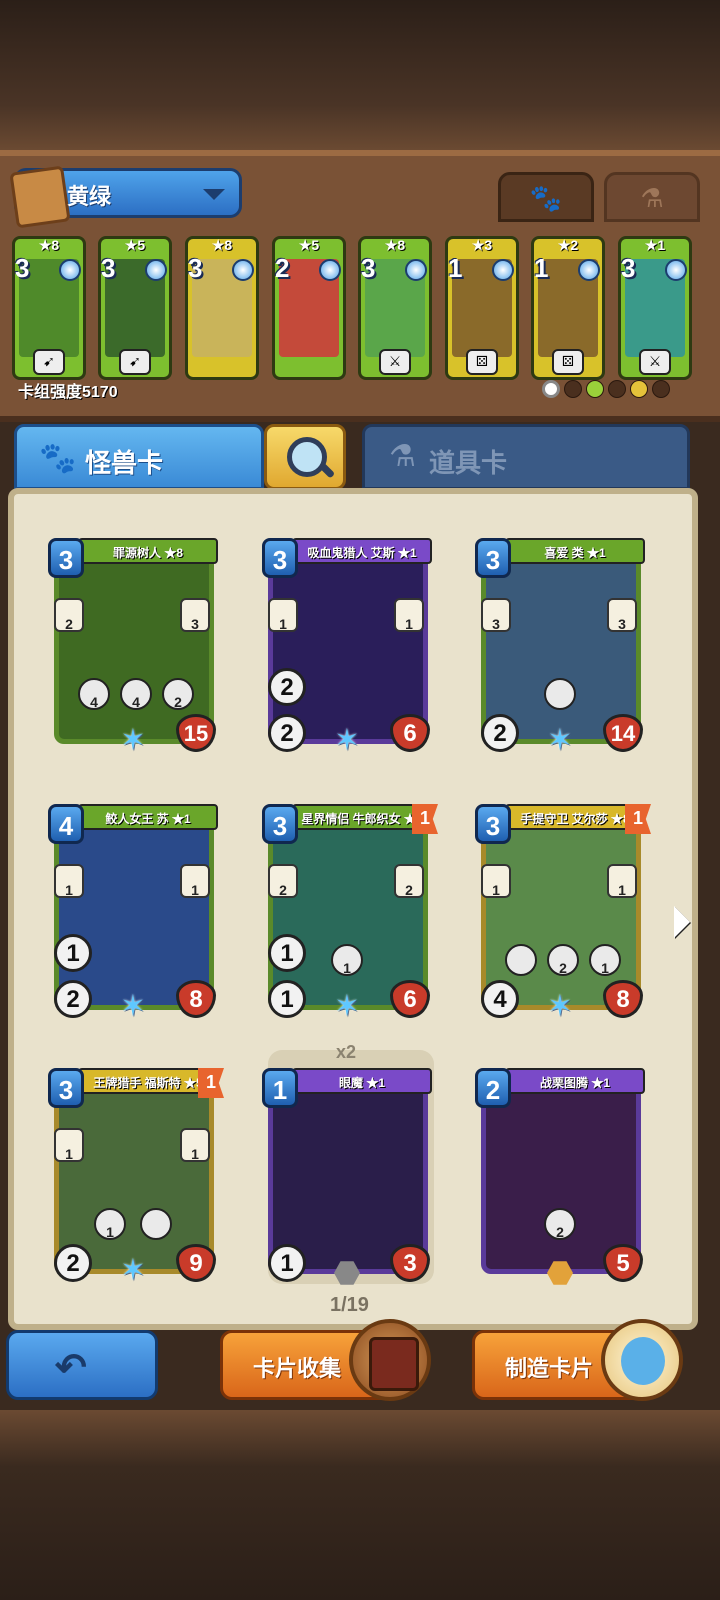 This screenshot has width=720, height=1600. What do you see at coordinates (652, 197) in the screenshot?
I see `deck-tab-item: ⚗` at bounding box center [652, 197].